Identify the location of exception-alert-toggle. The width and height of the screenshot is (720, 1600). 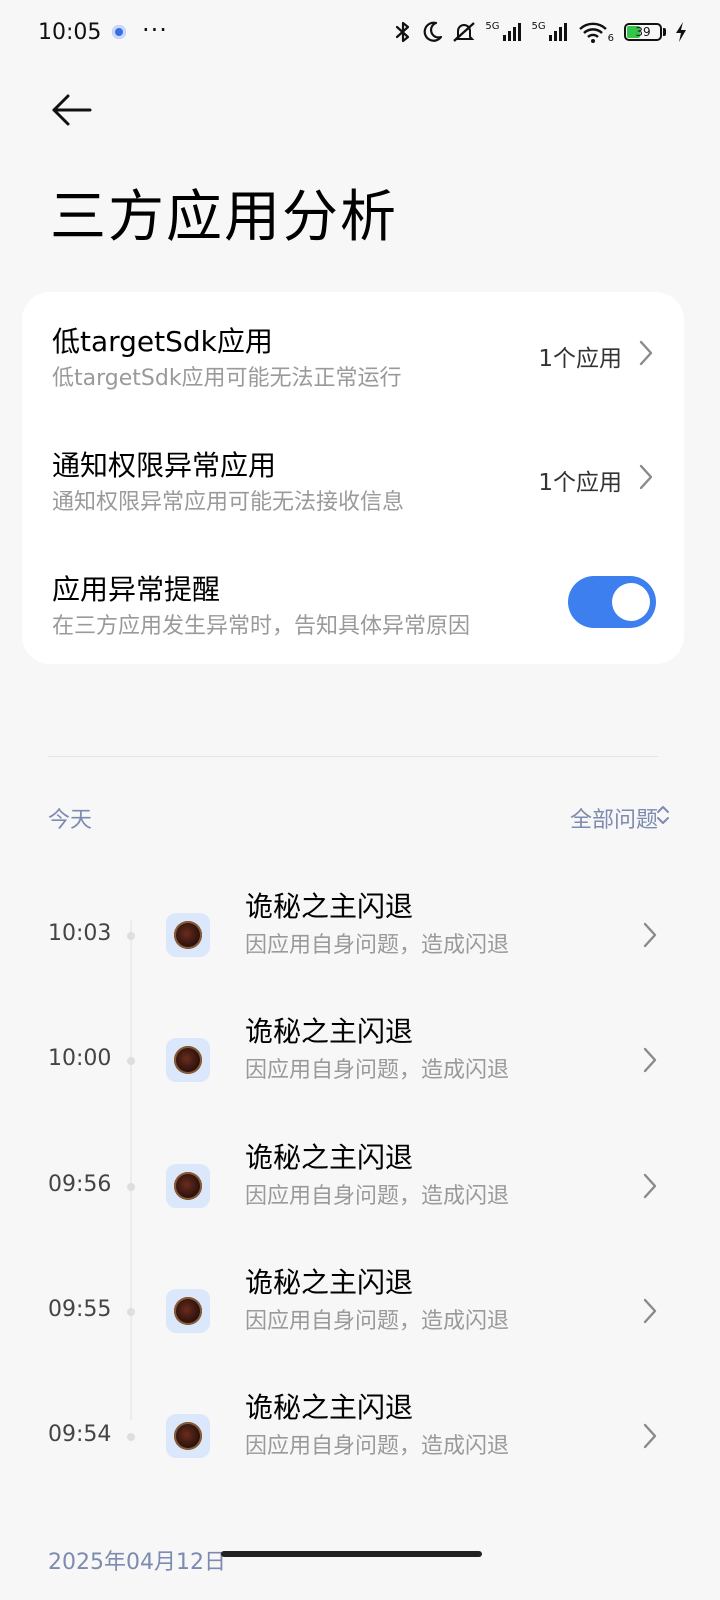
(612, 602).